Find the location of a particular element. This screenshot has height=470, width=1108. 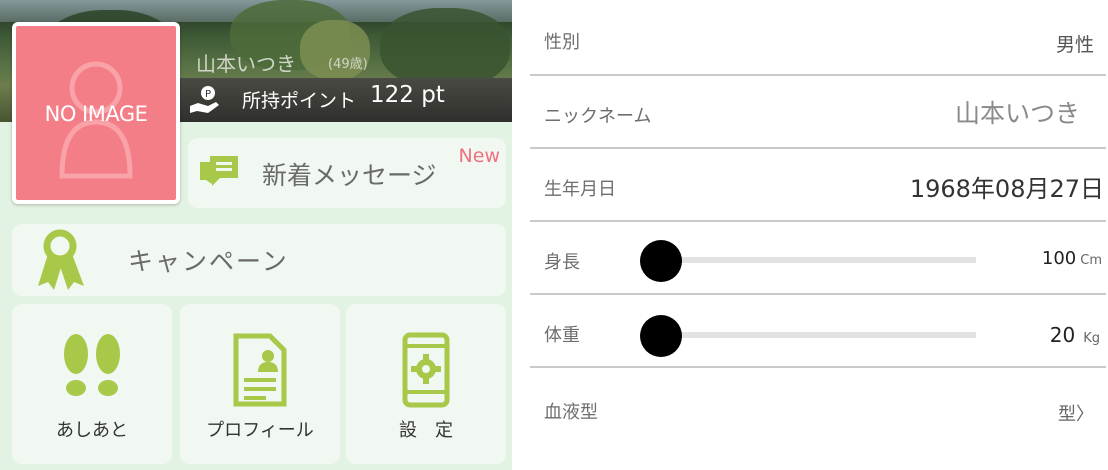

weight-slider-track is located at coordinates (813, 335).